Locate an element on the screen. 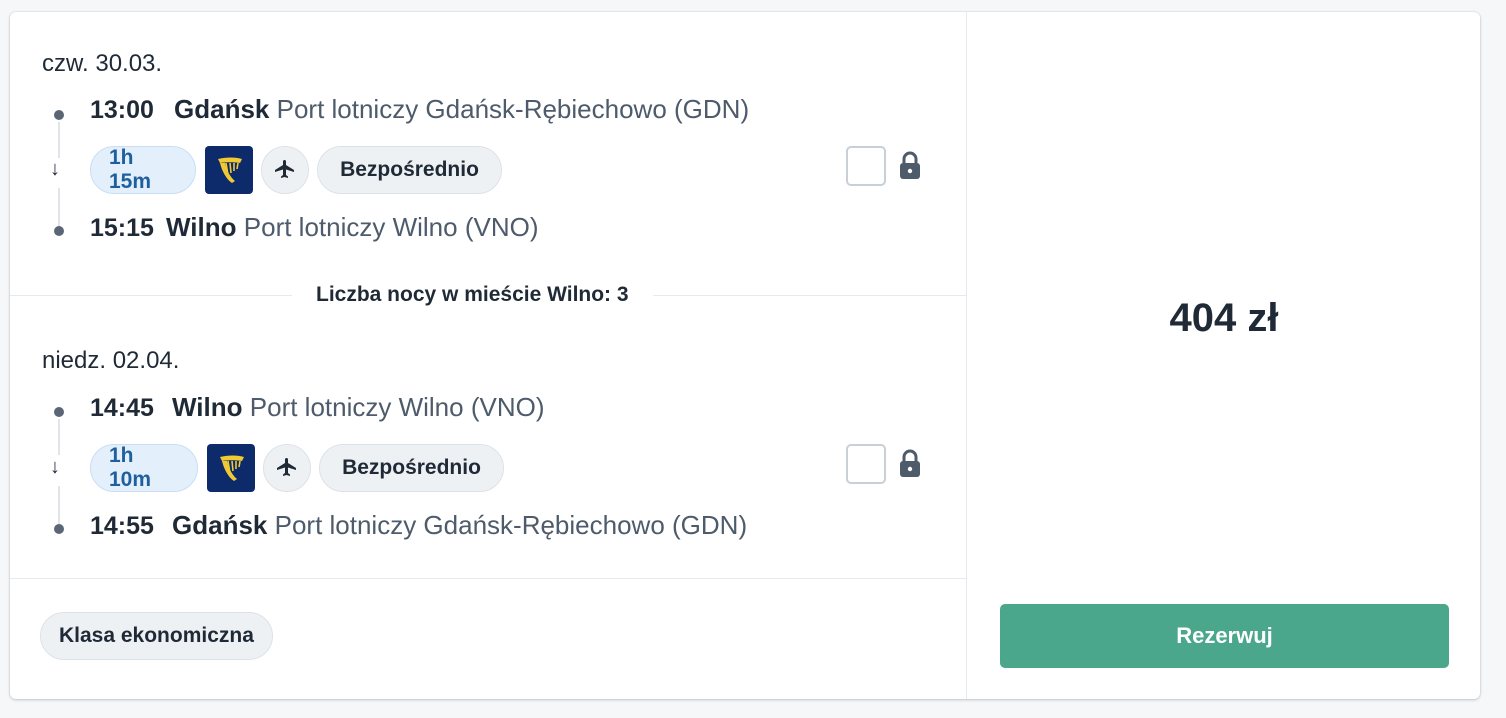 This screenshot has width=1506, height=718. return-select-checkbox is located at coordinates (866, 464).